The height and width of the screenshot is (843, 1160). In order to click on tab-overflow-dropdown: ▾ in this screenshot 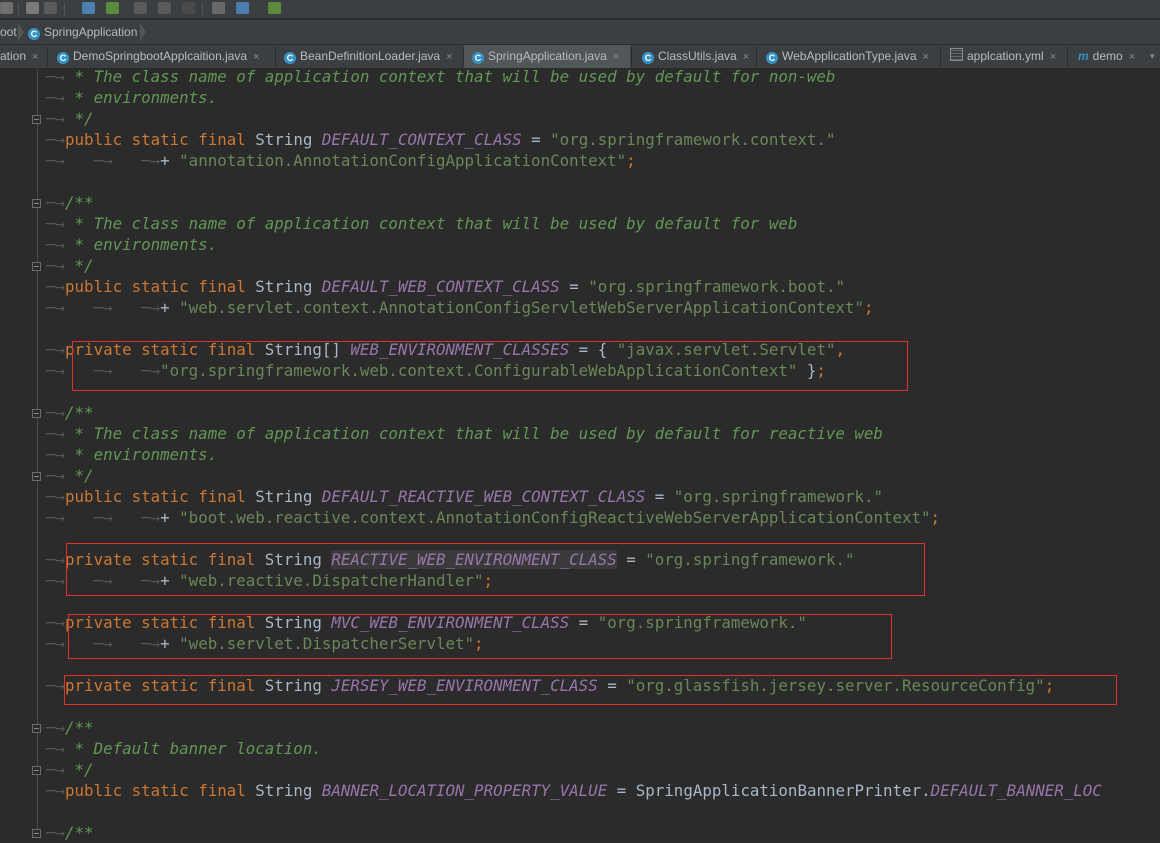, I will do `click(1152, 56)`.